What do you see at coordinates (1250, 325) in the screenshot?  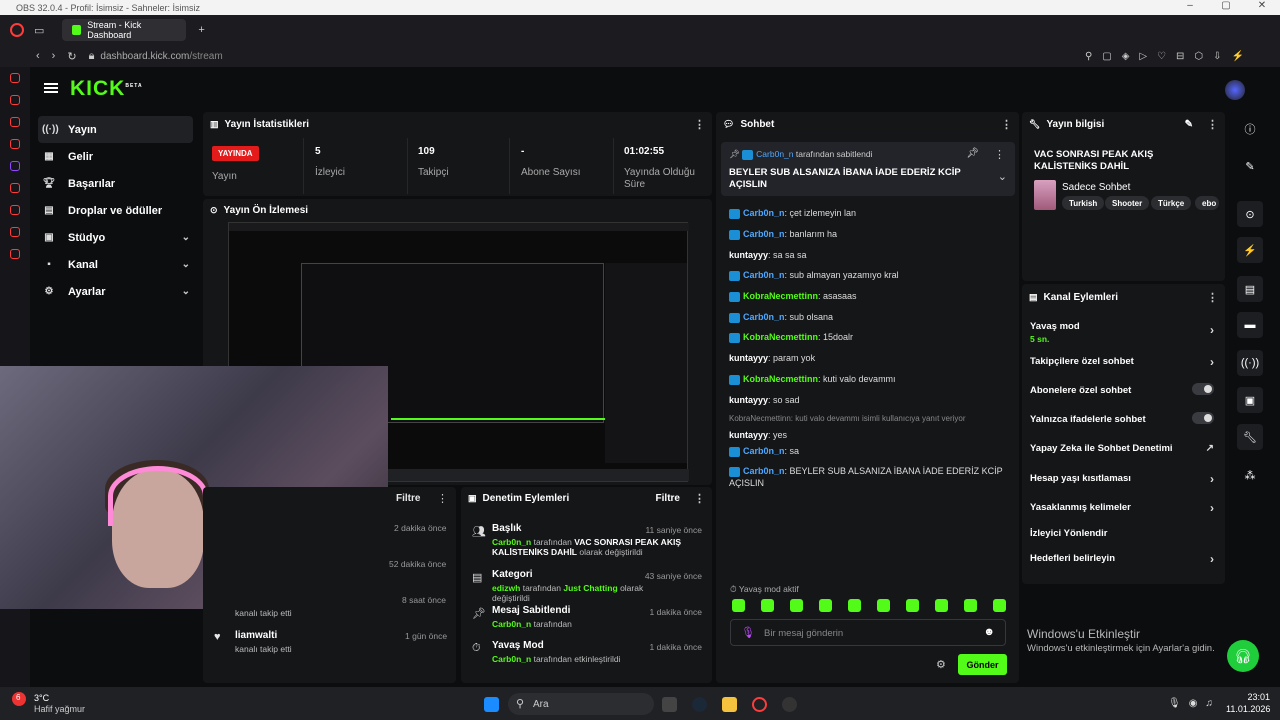 I see `chat-icon: ▬` at bounding box center [1250, 325].